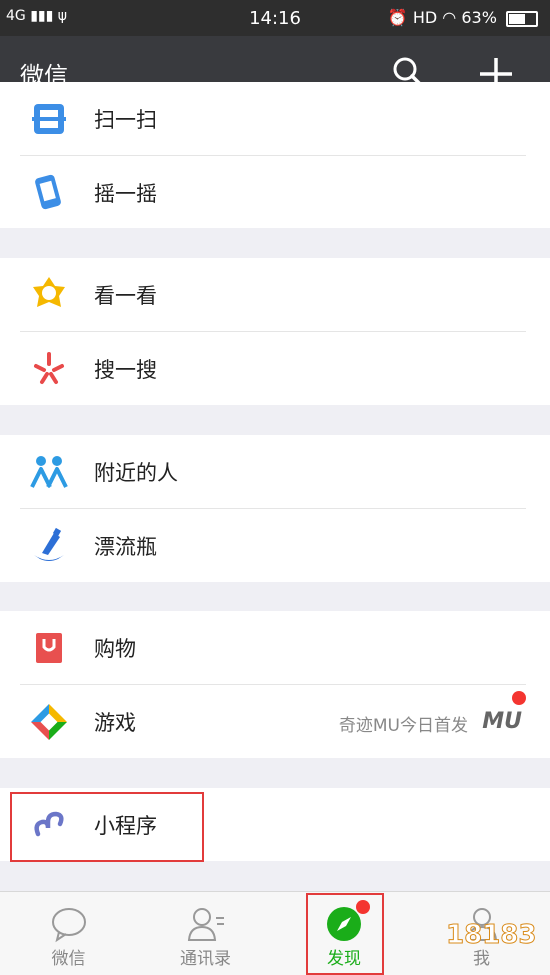 The width and height of the screenshot is (550, 975). What do you see at coordinates (205, 959) in the screenshot?
I see `tab-label: 通讯录` at bounding box center [205, 959].